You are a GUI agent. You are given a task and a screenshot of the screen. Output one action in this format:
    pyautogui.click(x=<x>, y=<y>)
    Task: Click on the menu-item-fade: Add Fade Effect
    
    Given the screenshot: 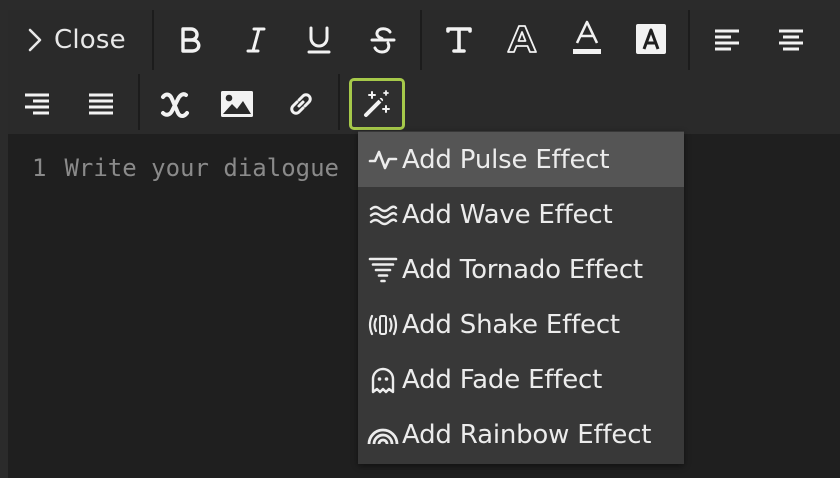 What is the action you would take?
    pyautogui.click(x=521, y=379)
    